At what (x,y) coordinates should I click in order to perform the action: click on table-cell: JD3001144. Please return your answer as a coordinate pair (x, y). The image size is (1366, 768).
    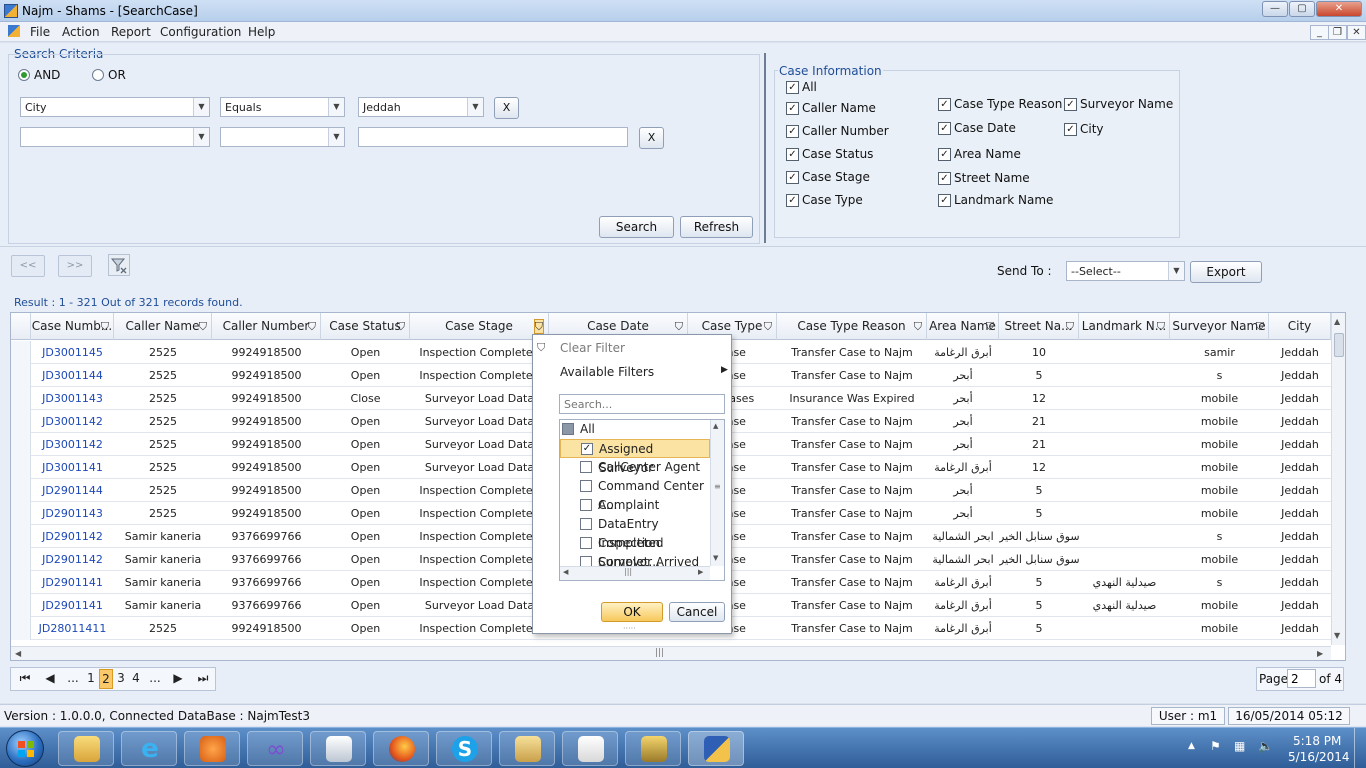
    Looking at the image, I should click on (72, 375).